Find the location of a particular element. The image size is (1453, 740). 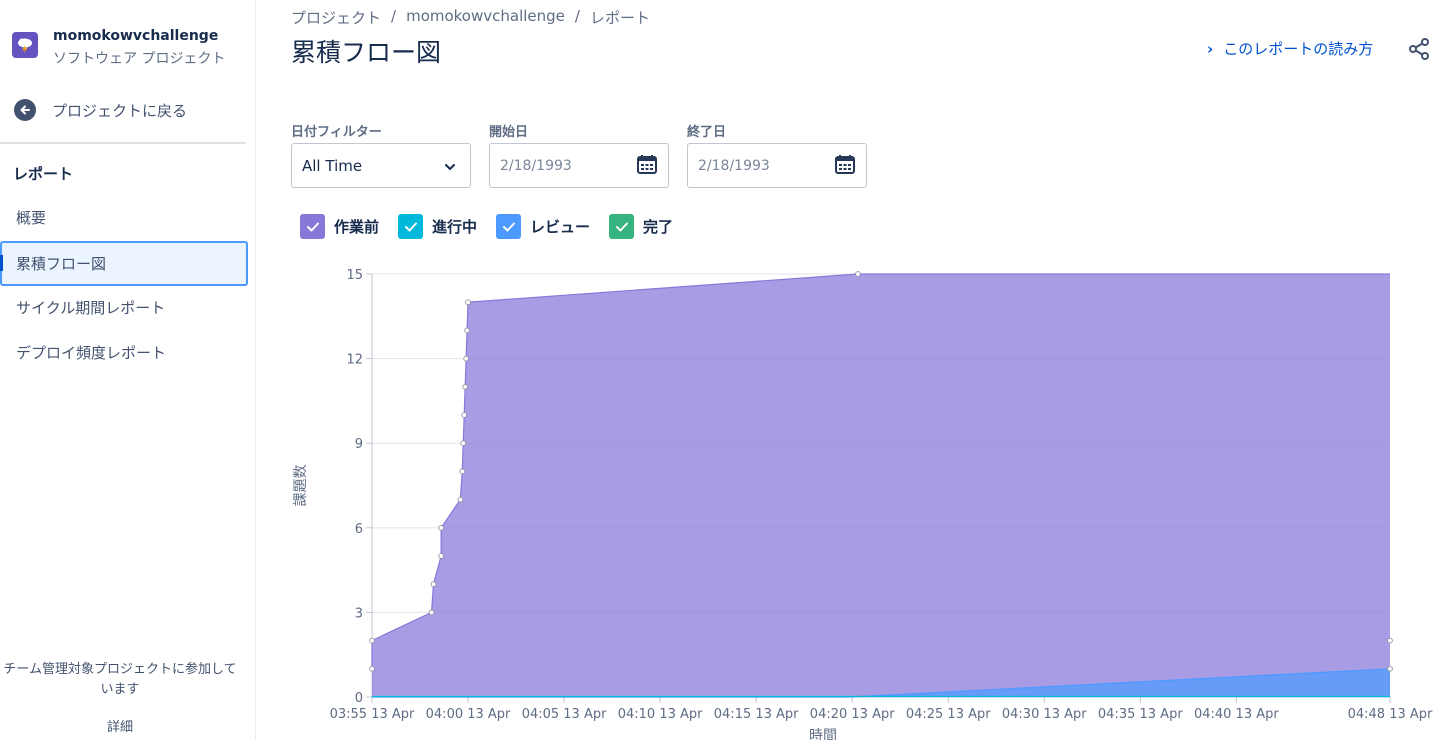

share-icon is located at coordinates (1419, 49).